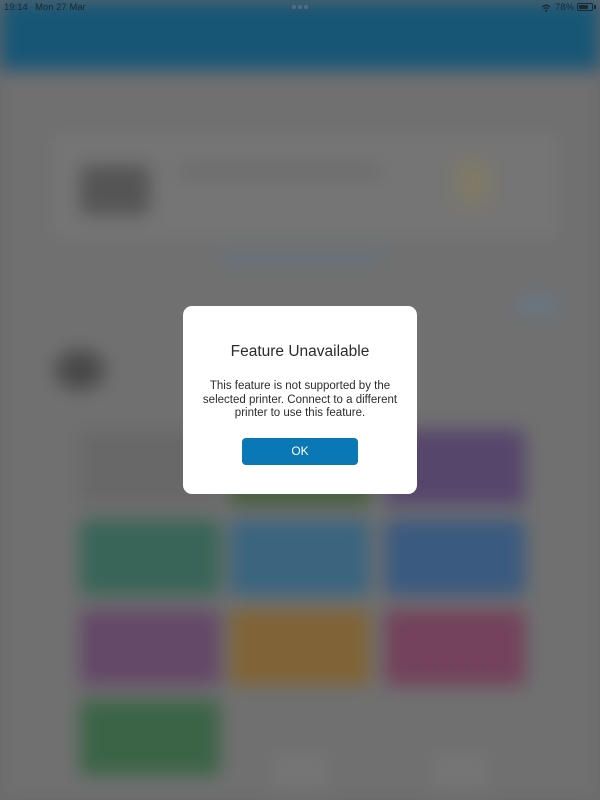  Describe the element at coordinates (300, 451) in the screenshot. I see `ok-button: OK` at that location.